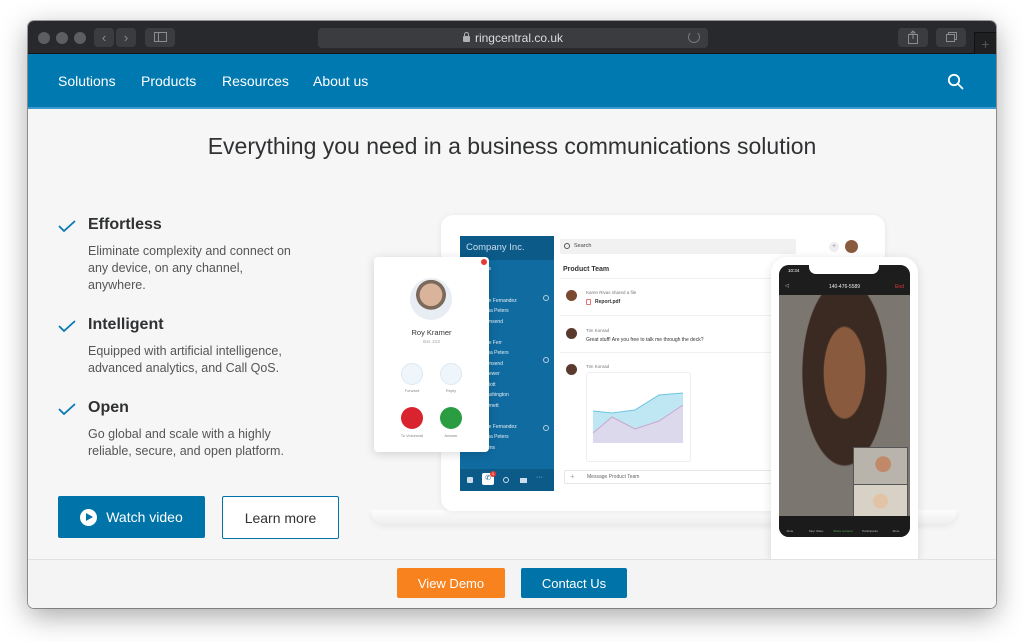 The width and height of the screenshot is (1024, 642). I want to click on caller-photo, so click(431, 299).